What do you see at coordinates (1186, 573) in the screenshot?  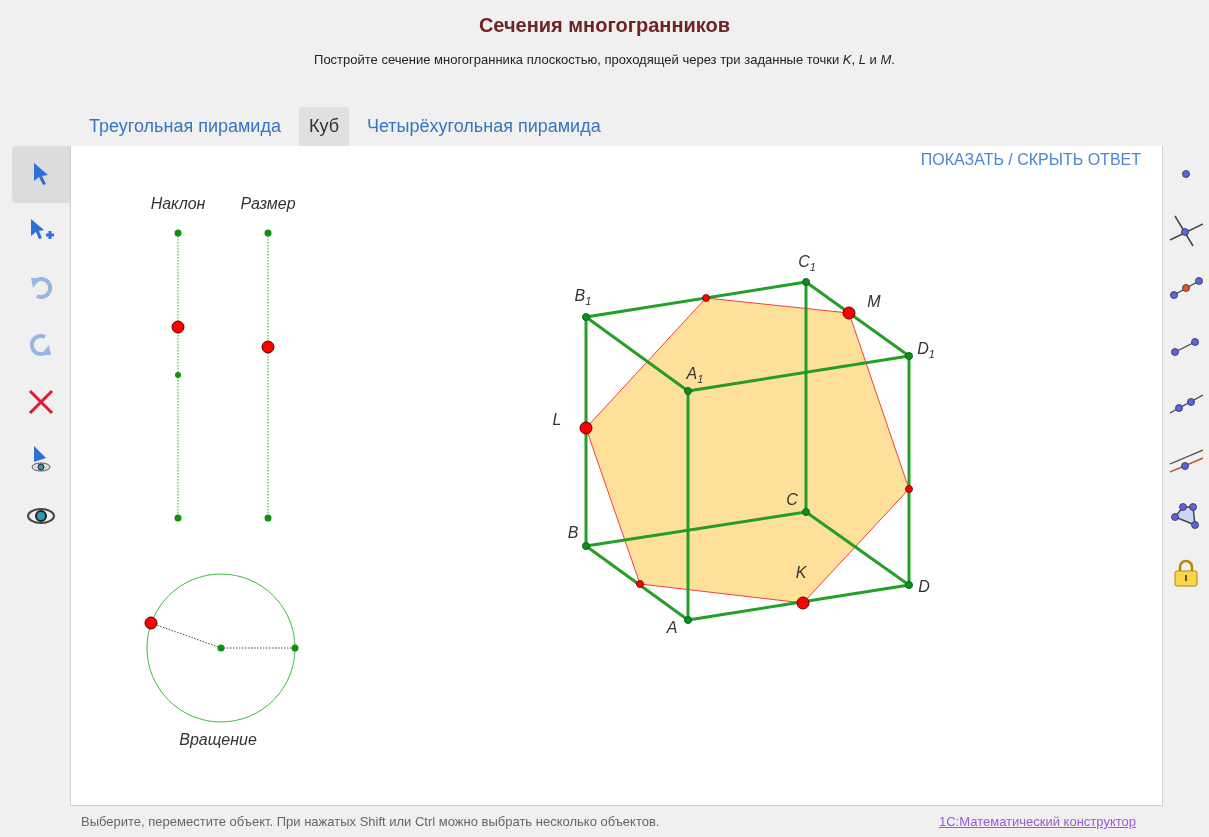 I see `padlock-icon` at bounding box center [1186, 573].